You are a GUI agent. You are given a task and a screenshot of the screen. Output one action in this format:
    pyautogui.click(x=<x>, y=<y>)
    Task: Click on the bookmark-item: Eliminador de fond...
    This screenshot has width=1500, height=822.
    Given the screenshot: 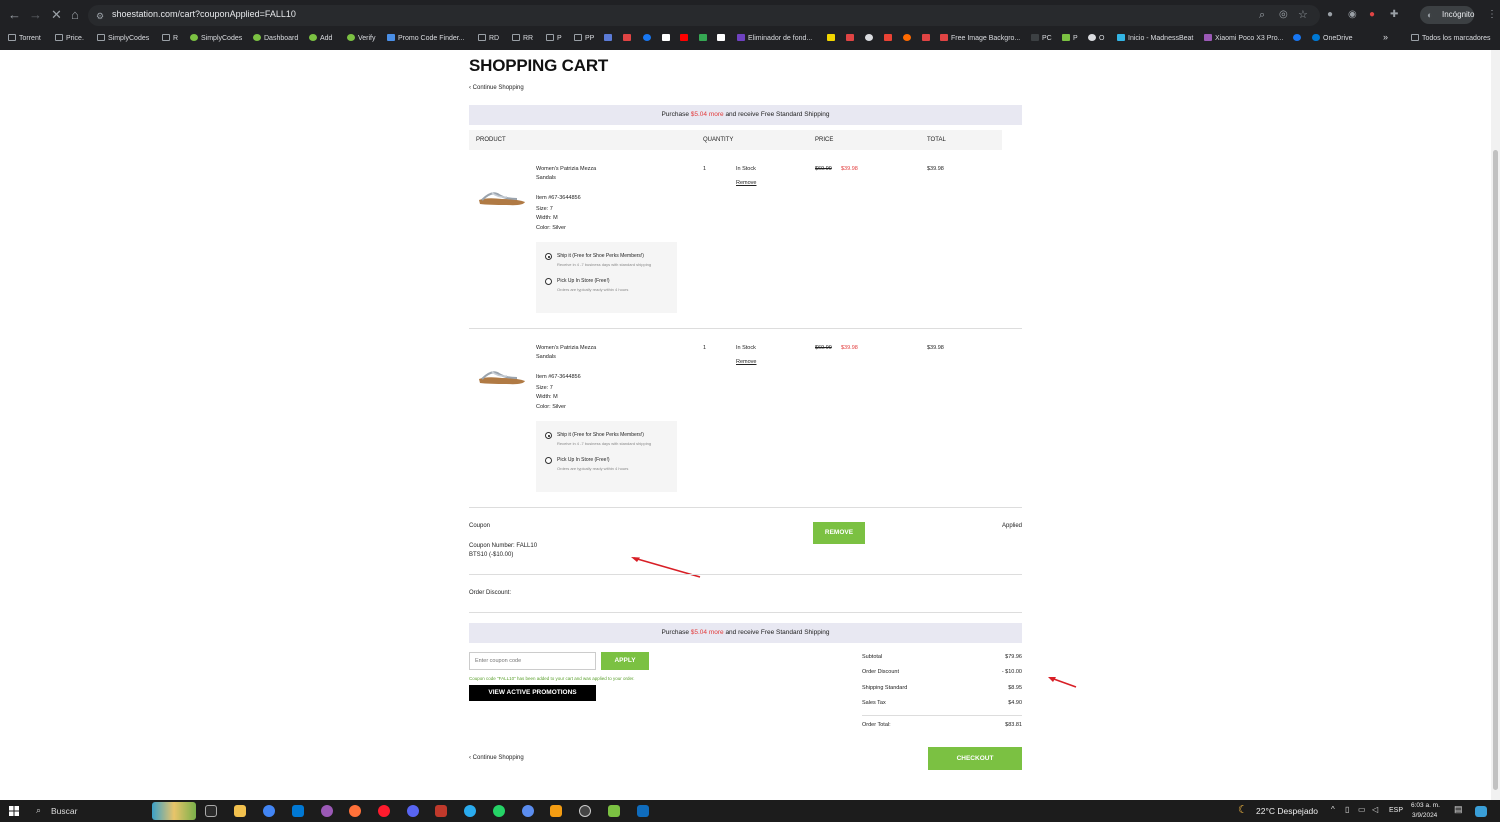 What is the action you would take?
    pyautogui.click(x=774, y=39)
    